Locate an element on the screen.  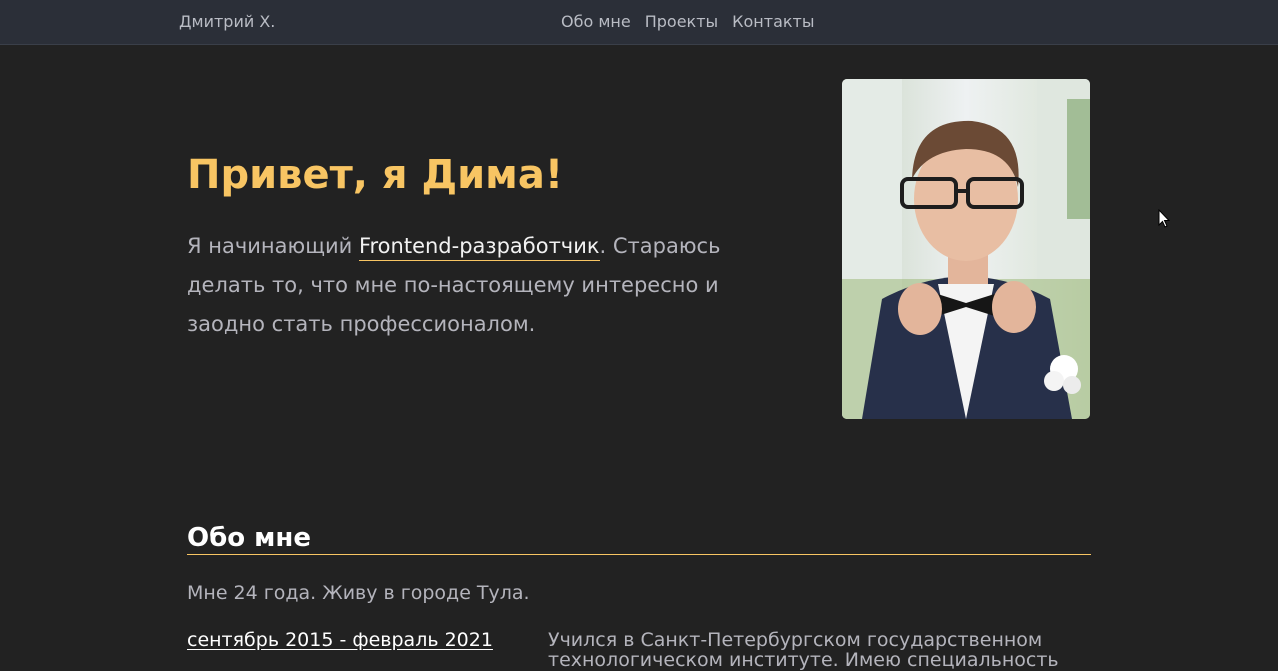
brand-link: Дмитрий Х. is located at coordinates (227, 21).